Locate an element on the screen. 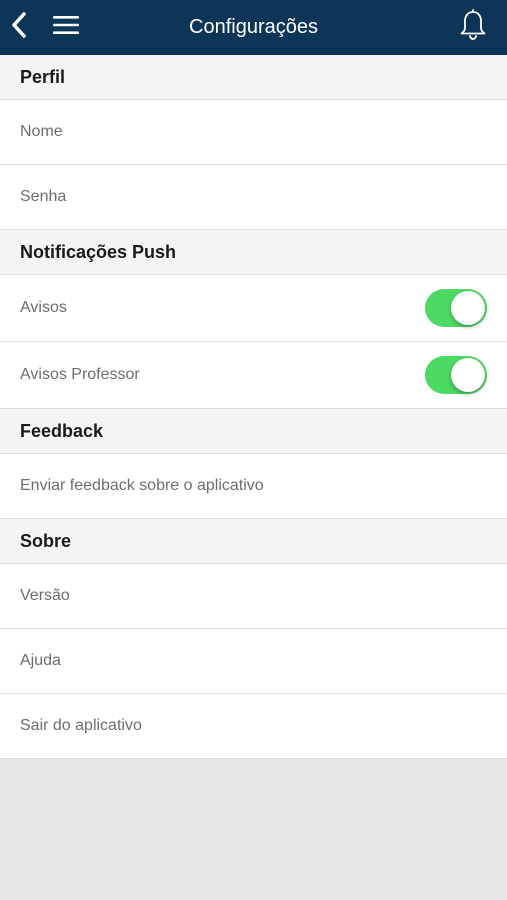  section-header-perfil: Perfil is located at coordinates (253, 77).